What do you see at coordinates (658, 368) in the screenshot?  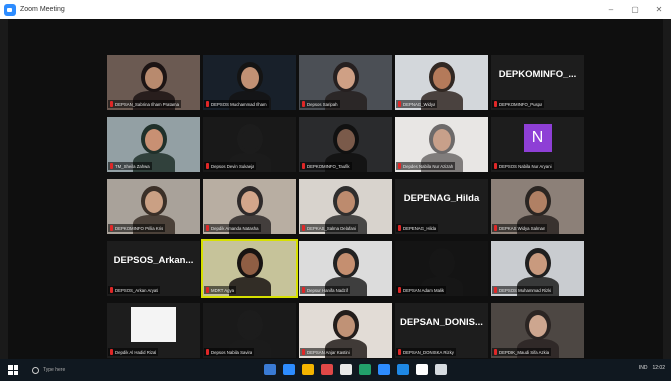 I see `clock-time: 12:02` at bounding box center [658, 368].